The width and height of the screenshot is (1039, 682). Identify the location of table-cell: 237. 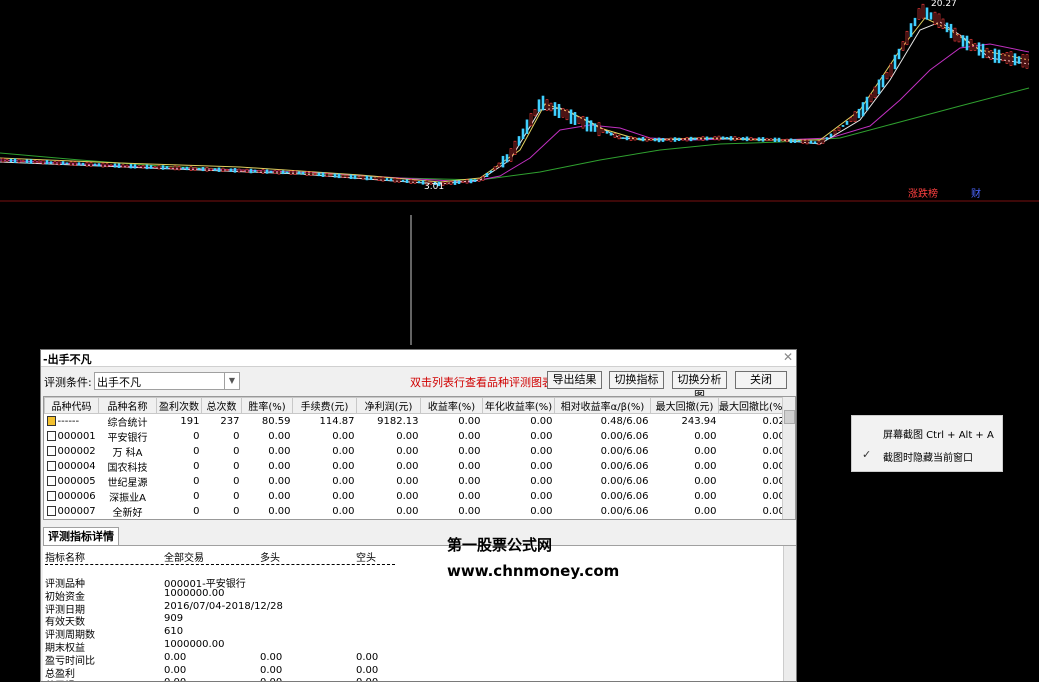
(230, 421).